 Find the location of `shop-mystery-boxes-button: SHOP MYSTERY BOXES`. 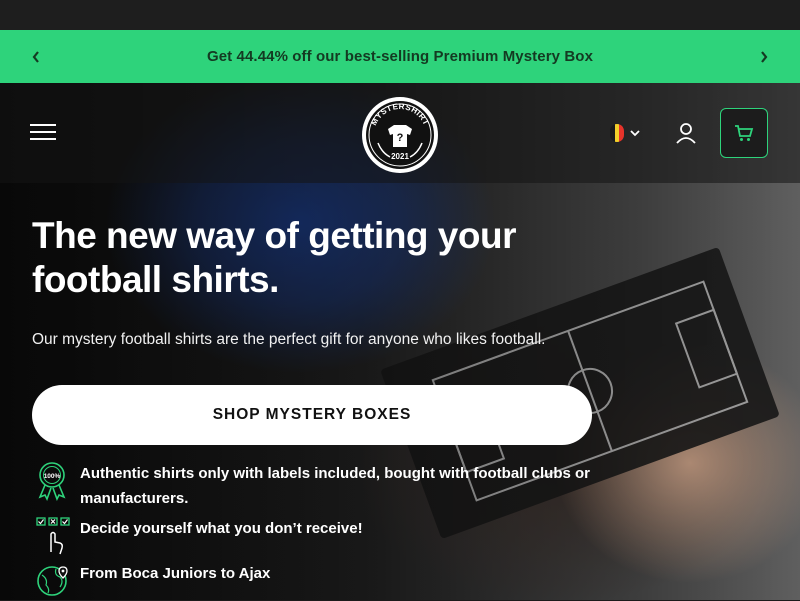

shop-mystery-boxes-button: SHOP MYSTERY BOXES is located at coordinates (312, 415).